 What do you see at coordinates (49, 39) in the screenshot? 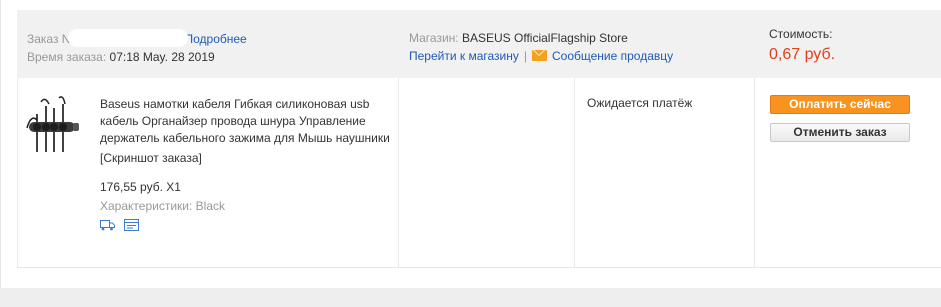
I see `order-number-label: Заказ N` at bounding box center [49, 39].